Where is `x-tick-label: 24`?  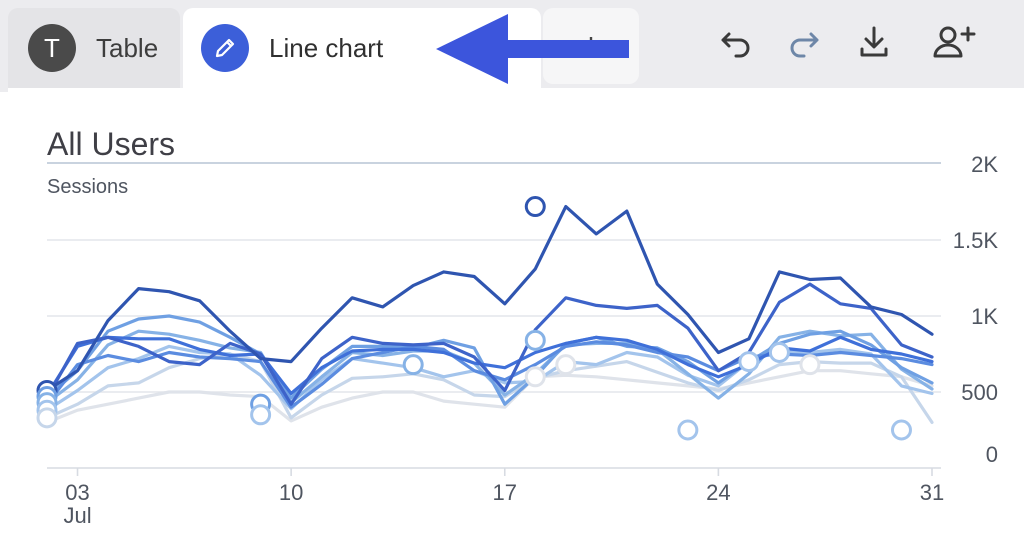
x-tick-label: 24 is located at coordinates (718, 492).